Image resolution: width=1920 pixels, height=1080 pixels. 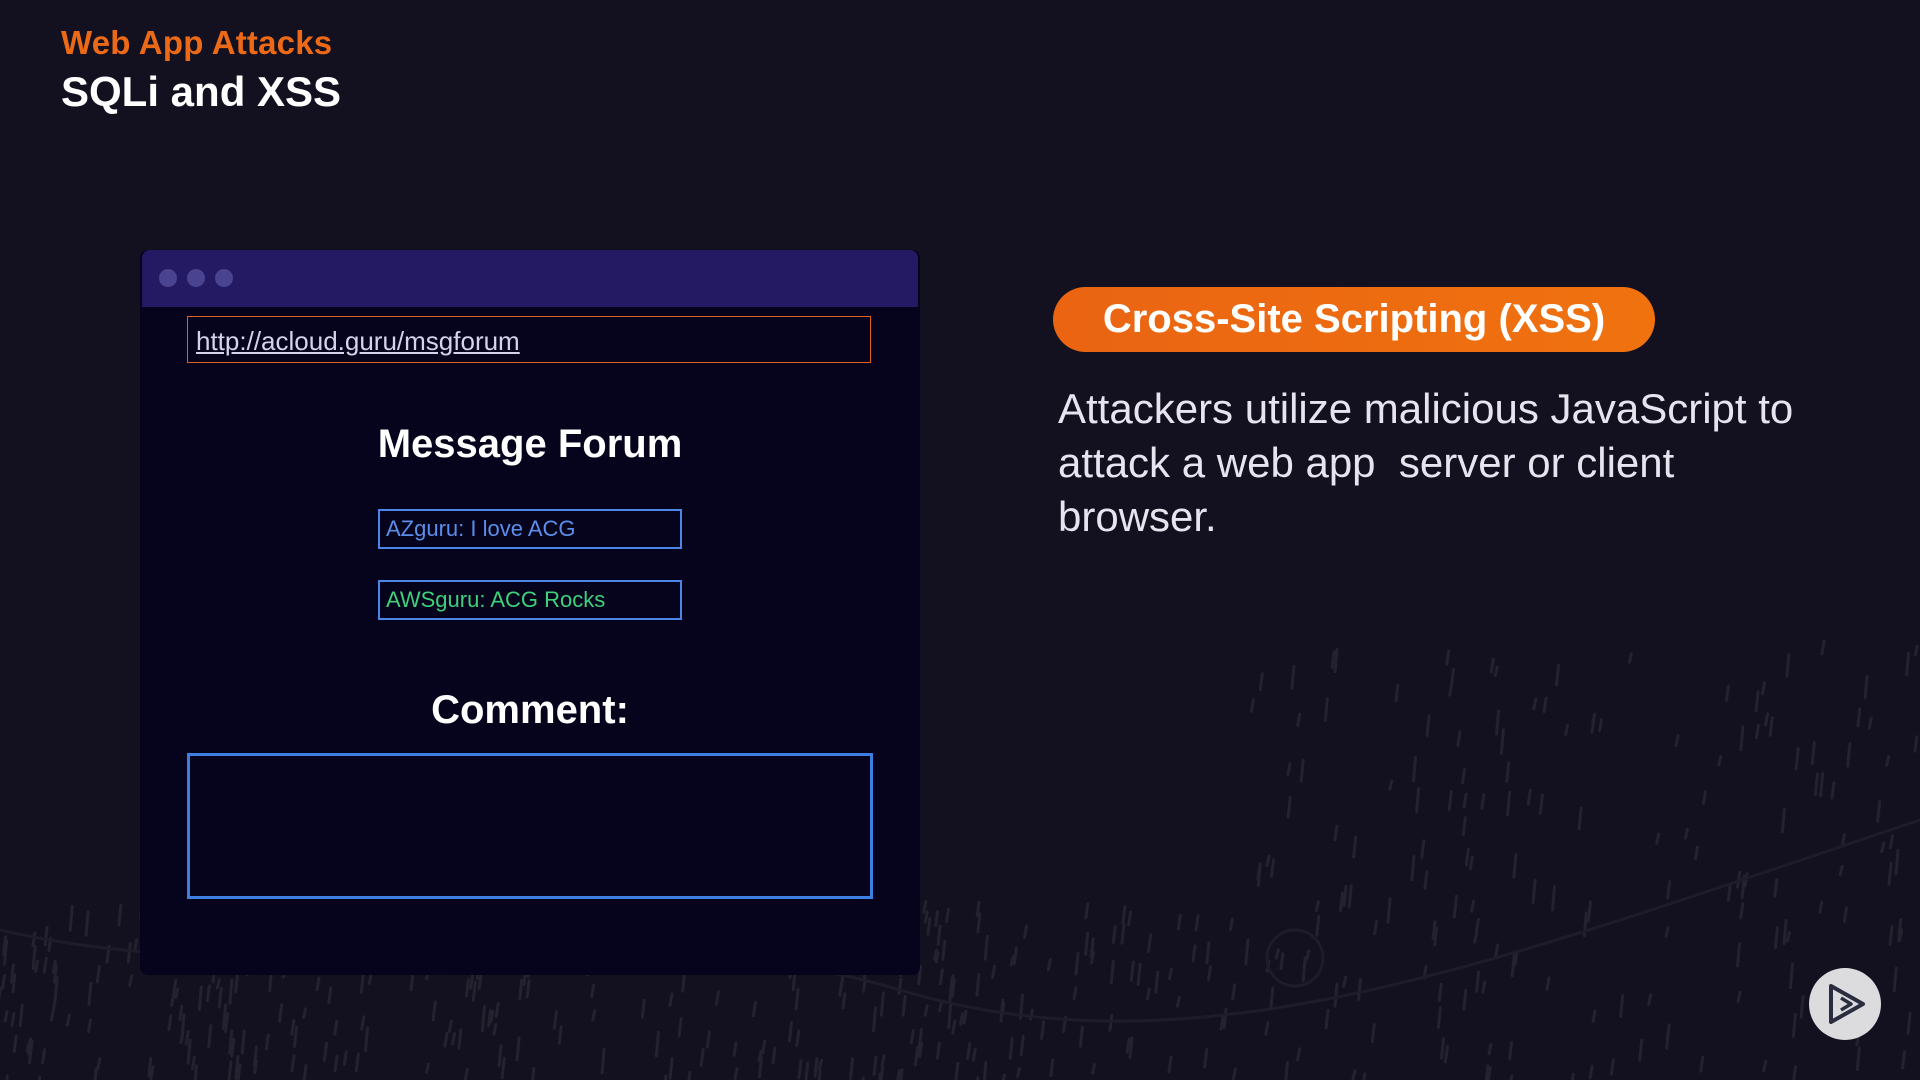 What do you see at coordinates (530, 278) in the screenshot?
I see `browser-title-bar` at bounding box center [530, 278].